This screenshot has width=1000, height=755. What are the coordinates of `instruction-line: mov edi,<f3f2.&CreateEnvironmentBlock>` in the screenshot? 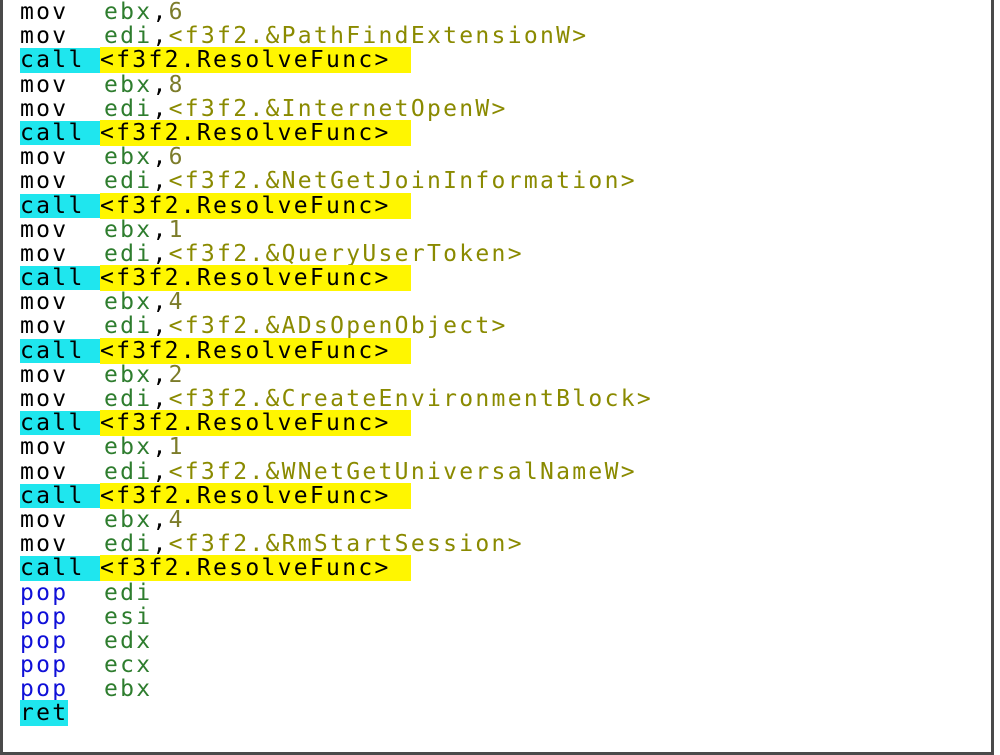 It's located at (336, 399).